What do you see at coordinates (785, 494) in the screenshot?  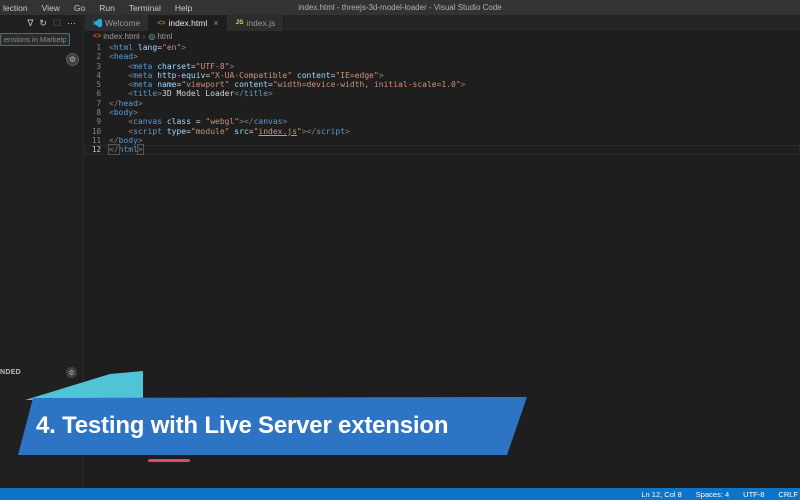 I see `status-eol: CRLF` at bounding box center [785, 494].